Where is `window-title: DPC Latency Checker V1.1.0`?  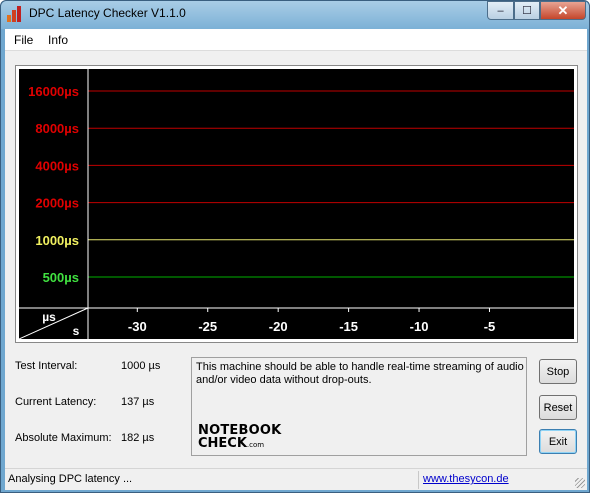 window-title: DPC Latency Checker V1.1.0 is located at coordinates (107, 13).